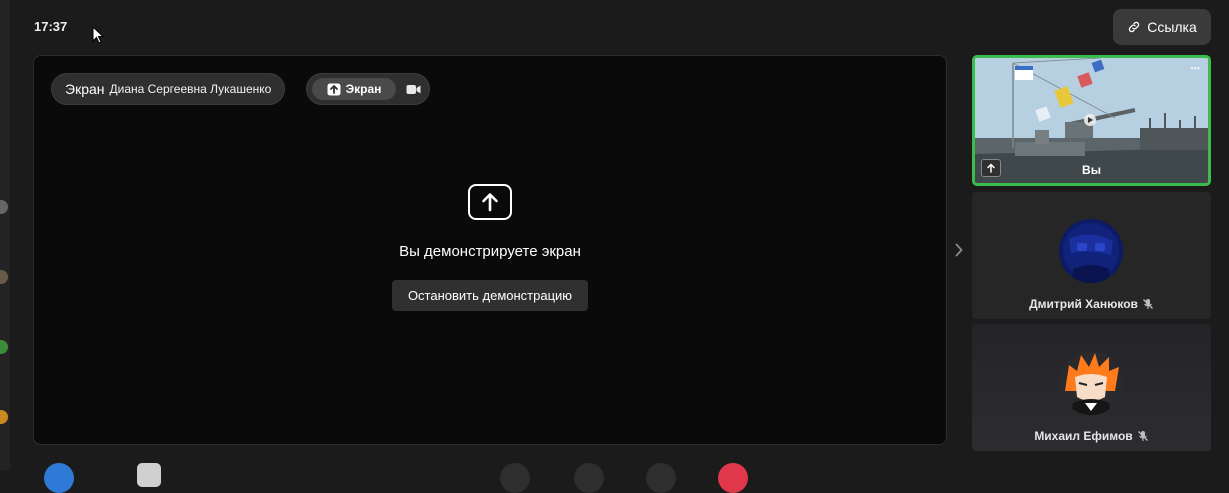 This screenshot has width=1229, height=493. What do you see at coordinates (98, 35) in the screenshot?
I see `mouse-cursor-icon` at bounding box center [98, 35].